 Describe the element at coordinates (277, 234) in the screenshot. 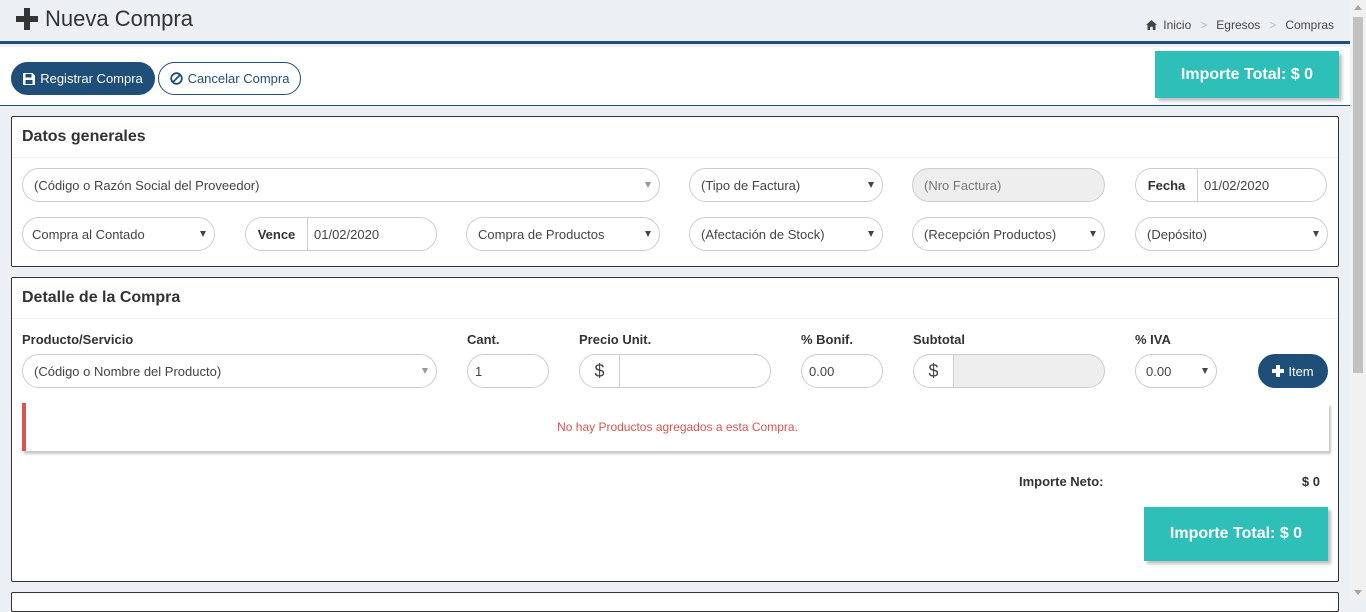

I see `due-date-label: Vence` at that location.